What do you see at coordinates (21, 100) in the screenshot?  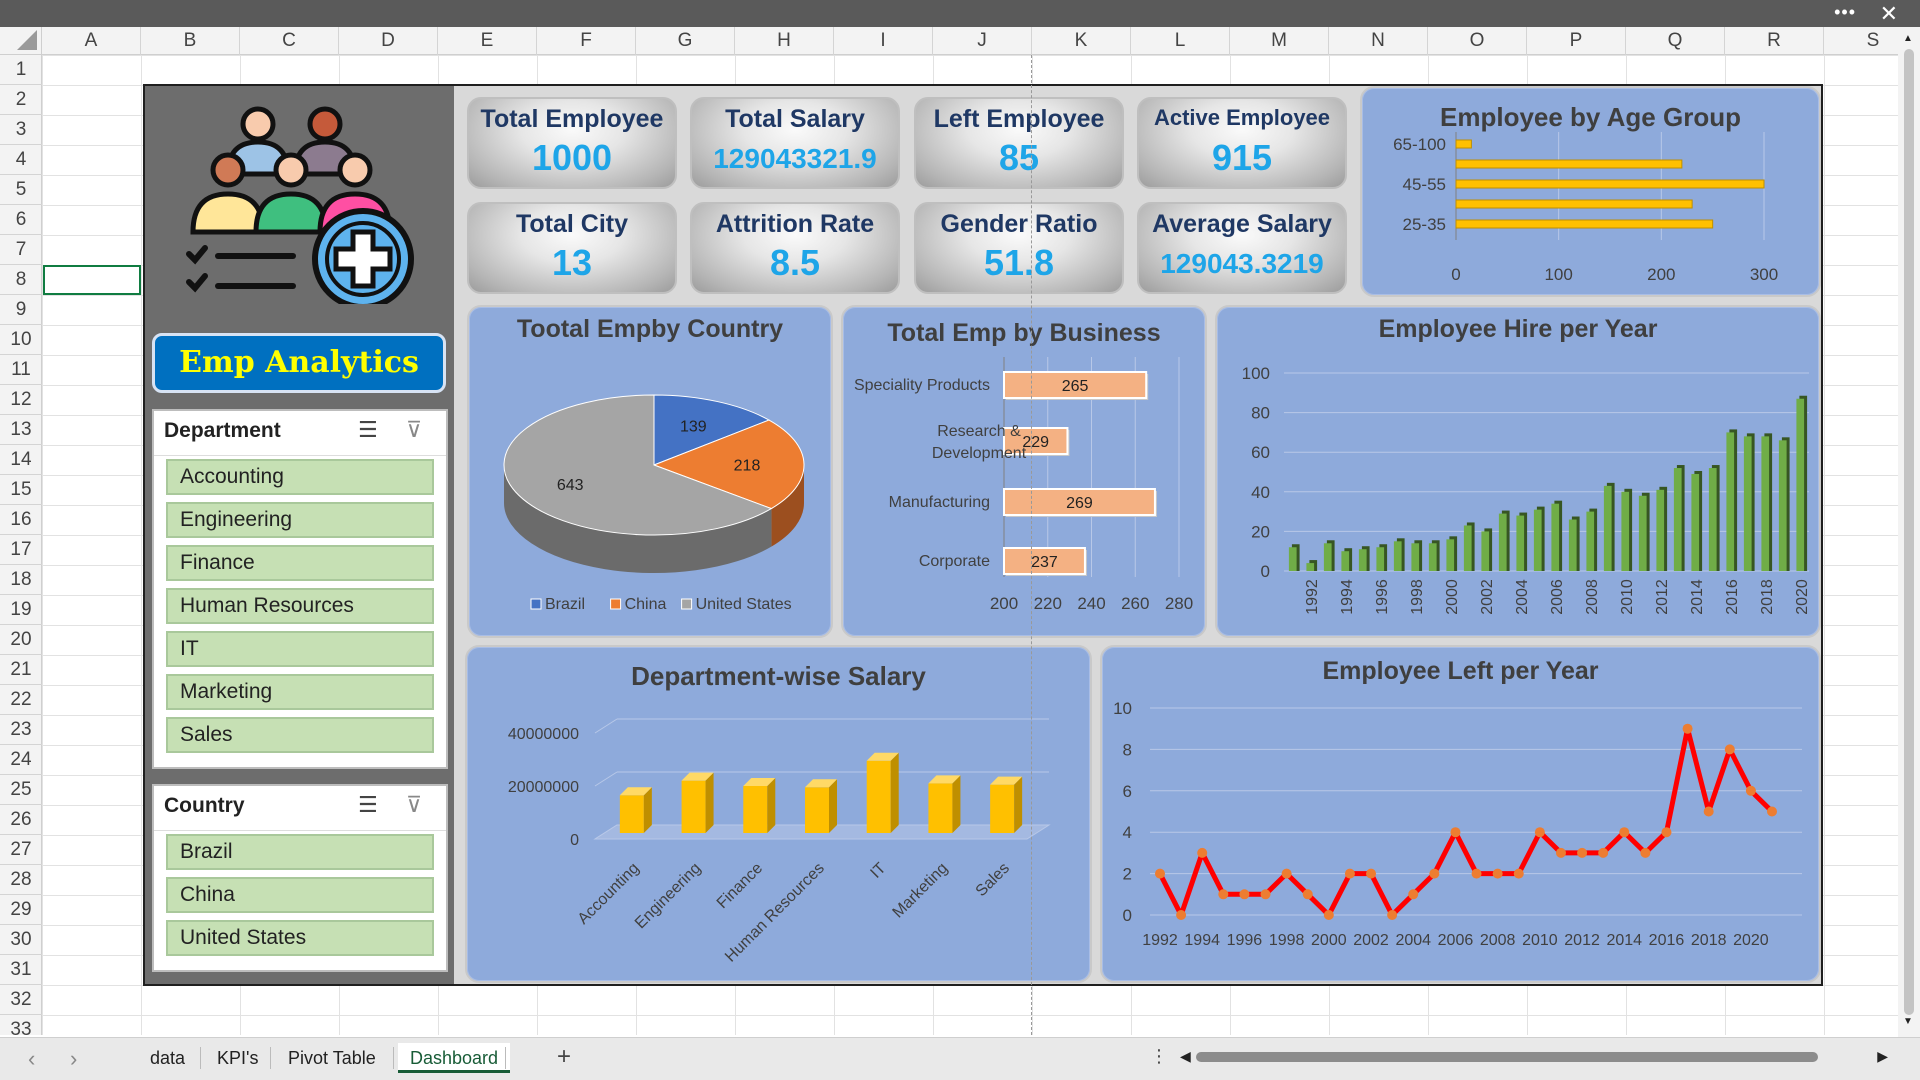 I see `row-header-2: 2` at bounding box center [21, 100].